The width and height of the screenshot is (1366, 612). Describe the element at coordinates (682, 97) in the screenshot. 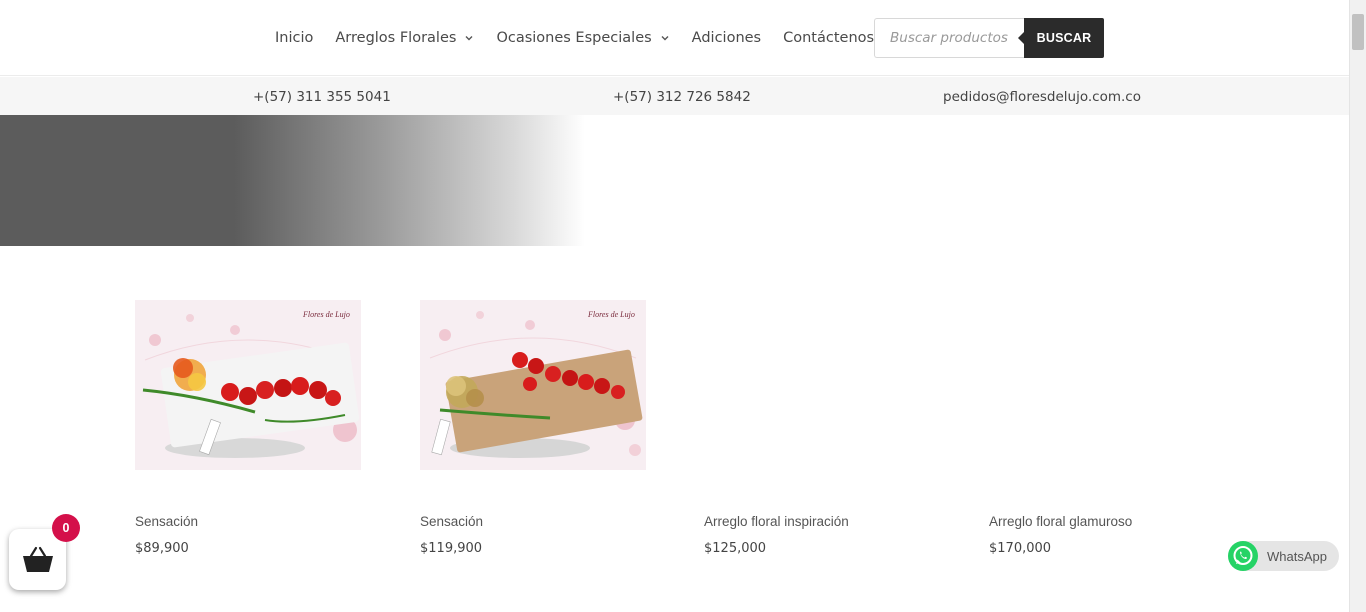

I see `phone-link-2: +(57) 312 726 5842` at that location.